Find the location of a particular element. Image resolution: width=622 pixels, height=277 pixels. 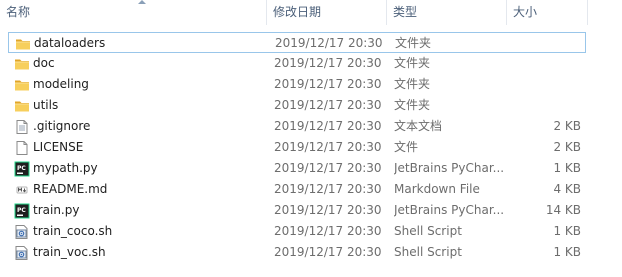

file-name: mypath.py is located at coordinates (65, 168).